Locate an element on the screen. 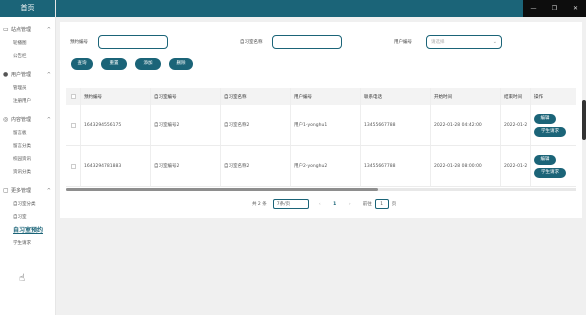  menu-group-title-content: ◎ 内容管理 ^ is located at coordinates (29, 119).